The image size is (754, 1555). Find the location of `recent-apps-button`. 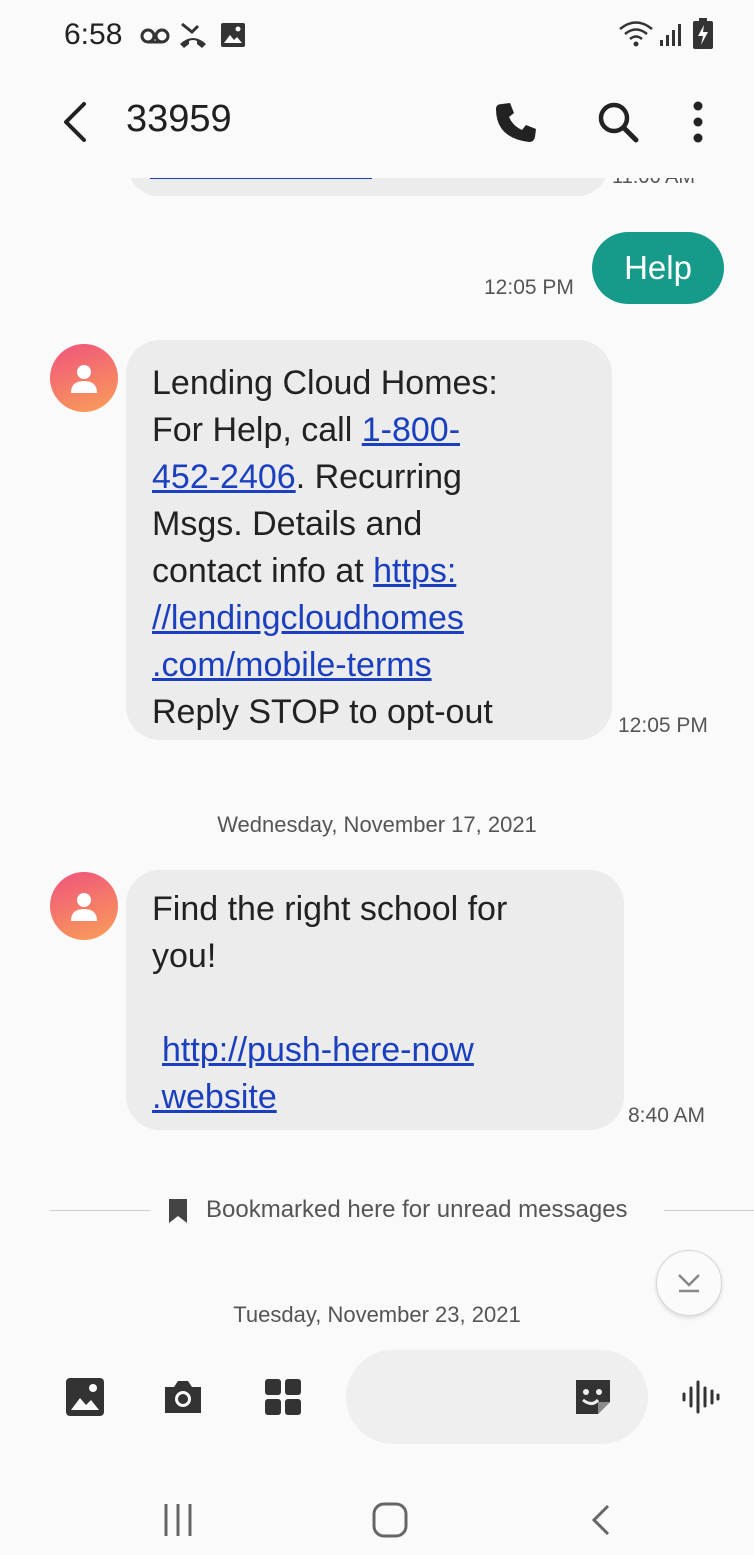

recent-apps-button is located at coordinates (178, 1520).